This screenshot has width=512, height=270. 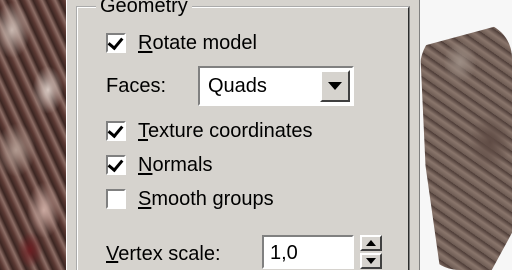 What do you see at coordinates (163, 254) in the screenshot?
I see `vertex-scale-label: Vertex scale:` at bounding box center [163, 254].